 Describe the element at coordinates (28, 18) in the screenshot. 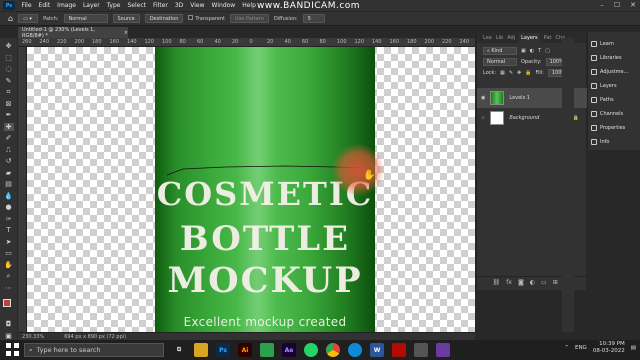

I see `tool-preset-picker: ▭ ▾` at that location.